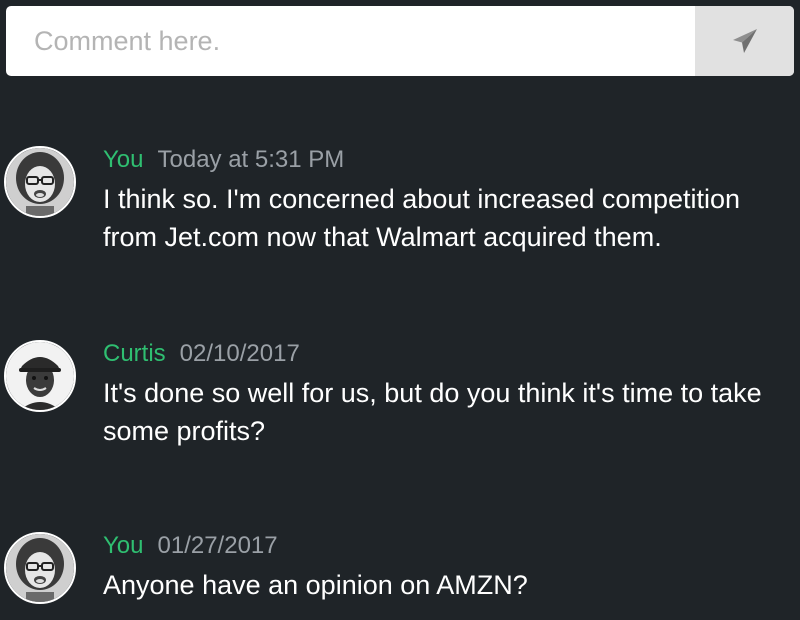  I want to click on paper-plane-icon, so click(744, 41).